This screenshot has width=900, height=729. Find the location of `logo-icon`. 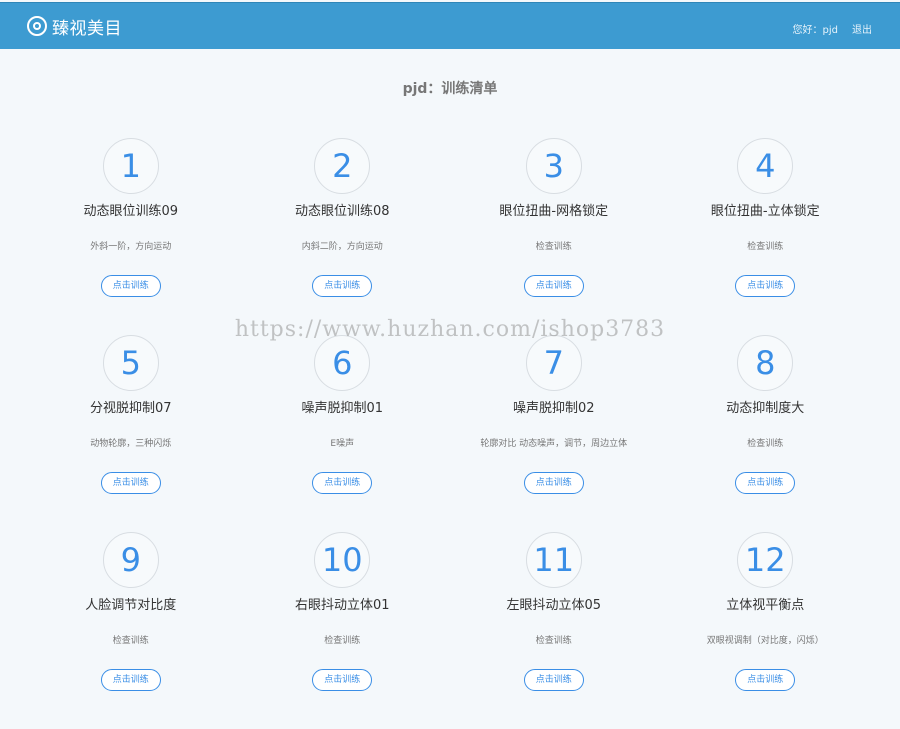

logo-icon is located at coordinates (37, 26).